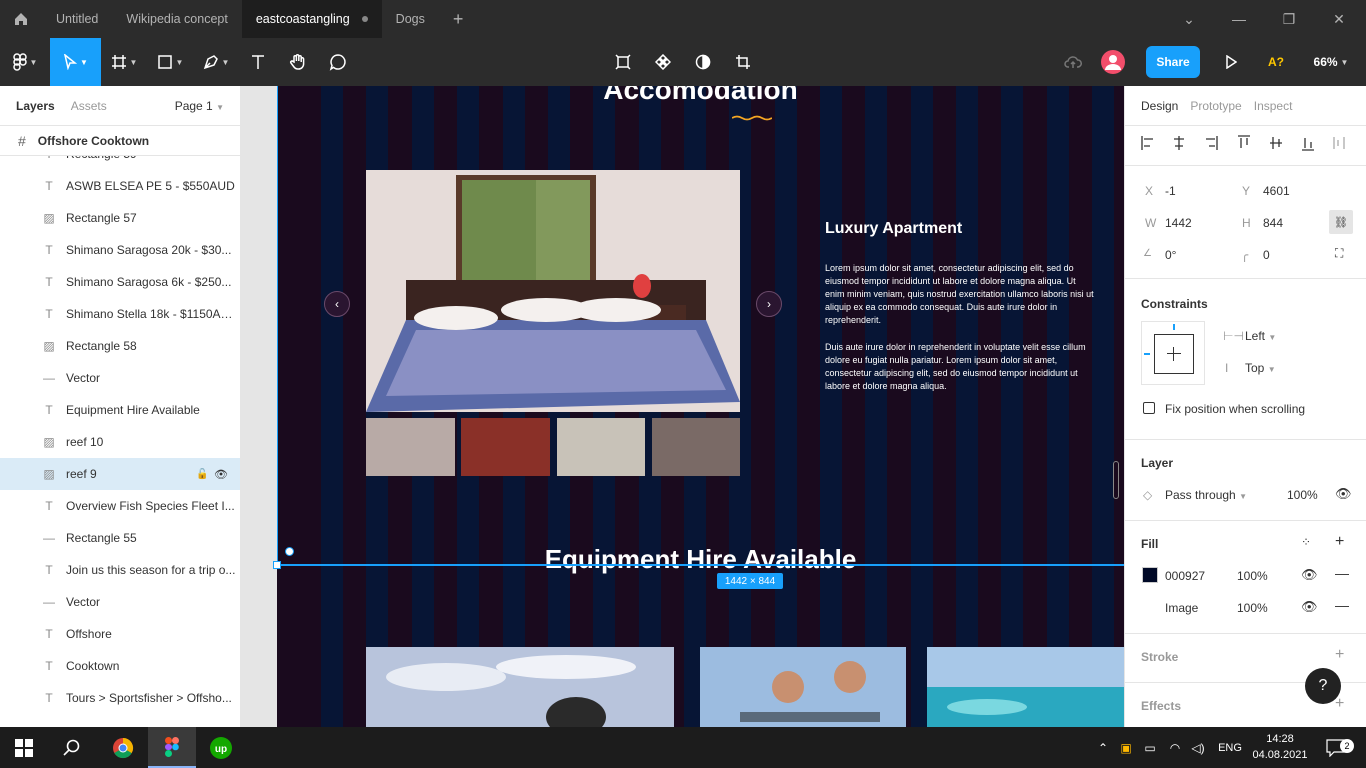  What do you see at coordinates (1323, 686) in the screenshot?
I see `help-icon: ?` at bounding box center [1323, 686].